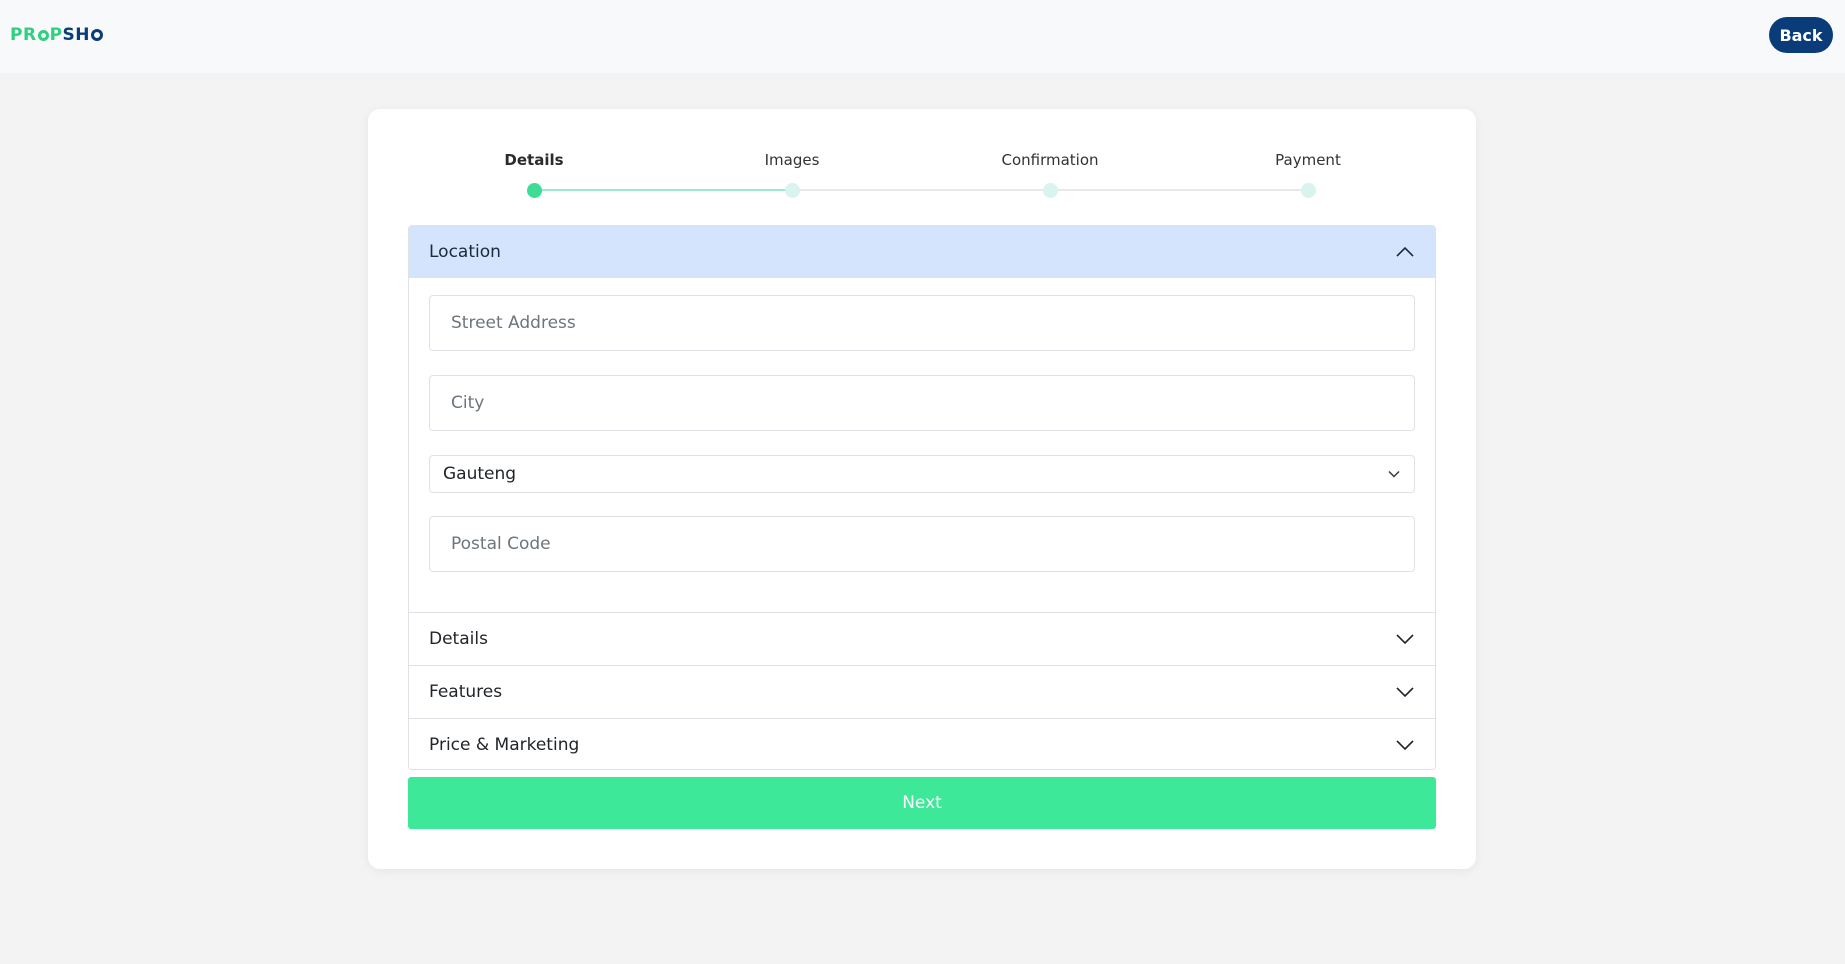 This screenshot has height=964, width=1845. Describe the element at coordinates (1050, 190) in the screenshot. I see `step-dot-confirmation` at that location.